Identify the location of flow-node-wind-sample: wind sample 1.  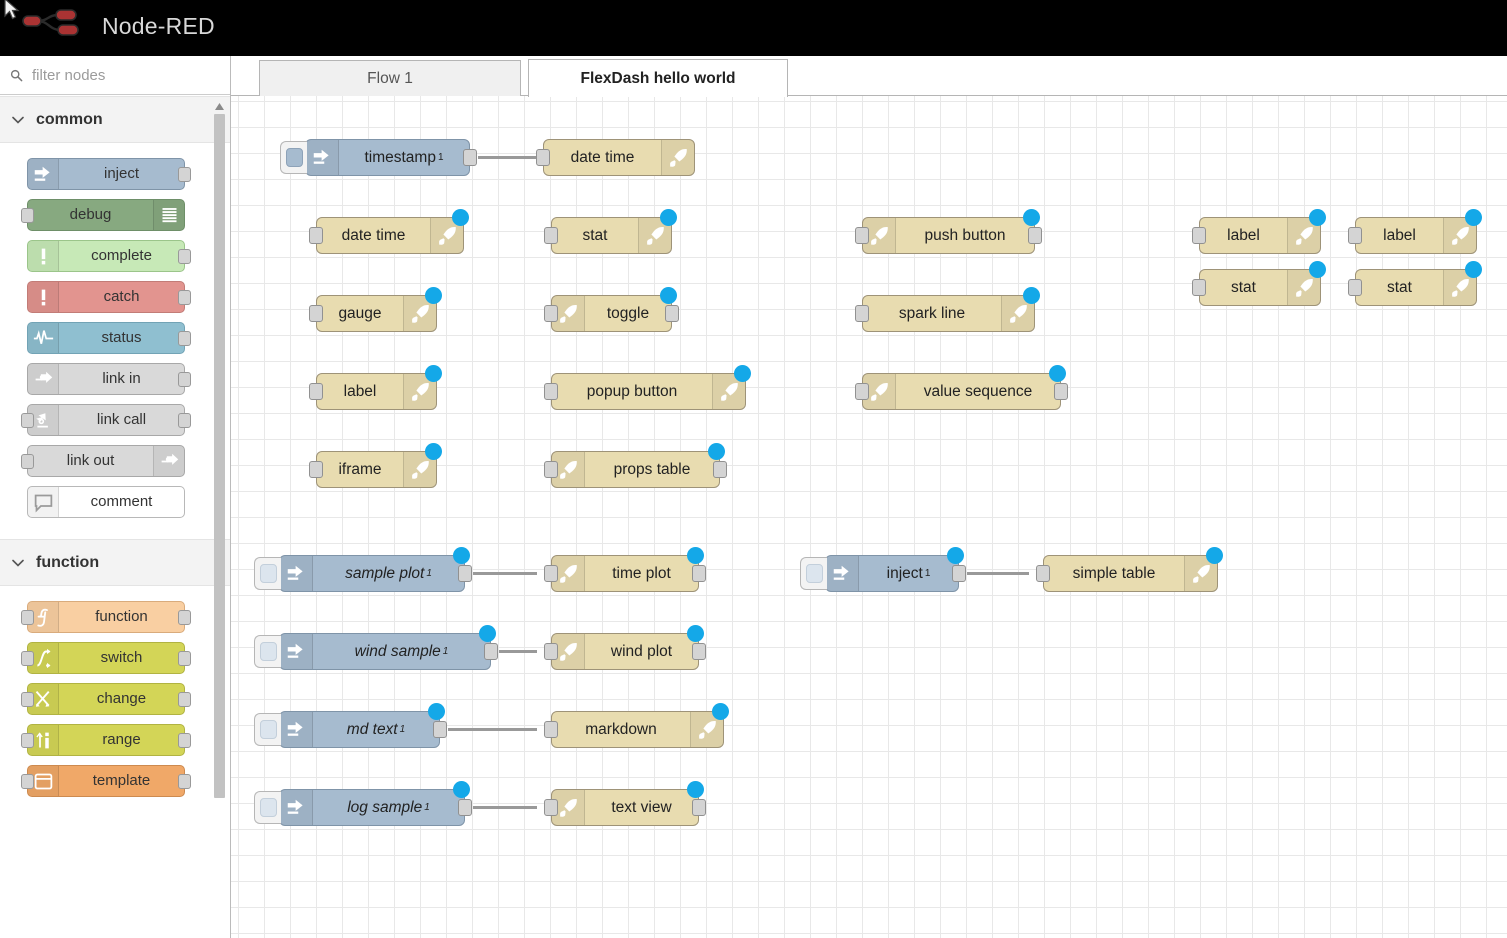
(376, 647).